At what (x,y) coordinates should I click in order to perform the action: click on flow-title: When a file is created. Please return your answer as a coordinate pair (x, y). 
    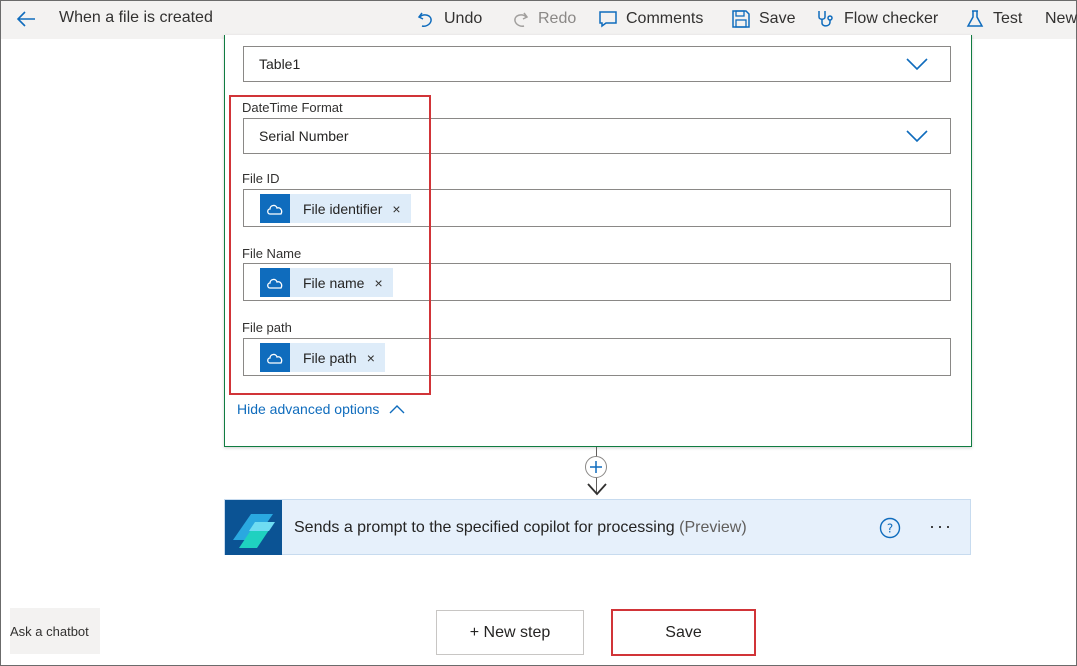
    Looking at the image, I should click on (136, 17).